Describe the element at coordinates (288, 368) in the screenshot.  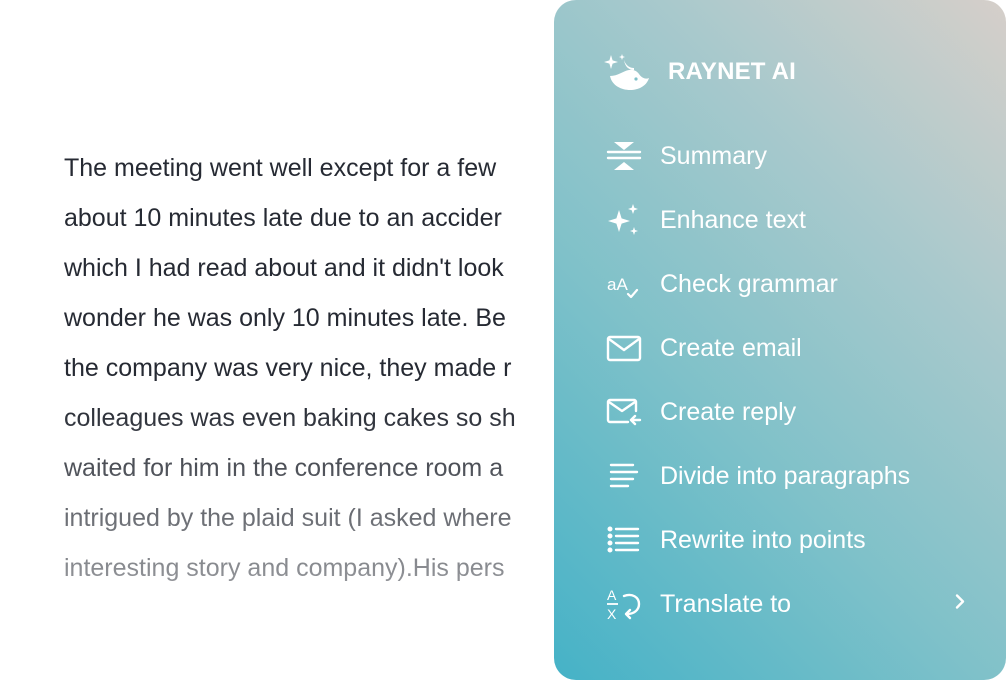
I see `document-line: the company was very nice, they made r` at that location.